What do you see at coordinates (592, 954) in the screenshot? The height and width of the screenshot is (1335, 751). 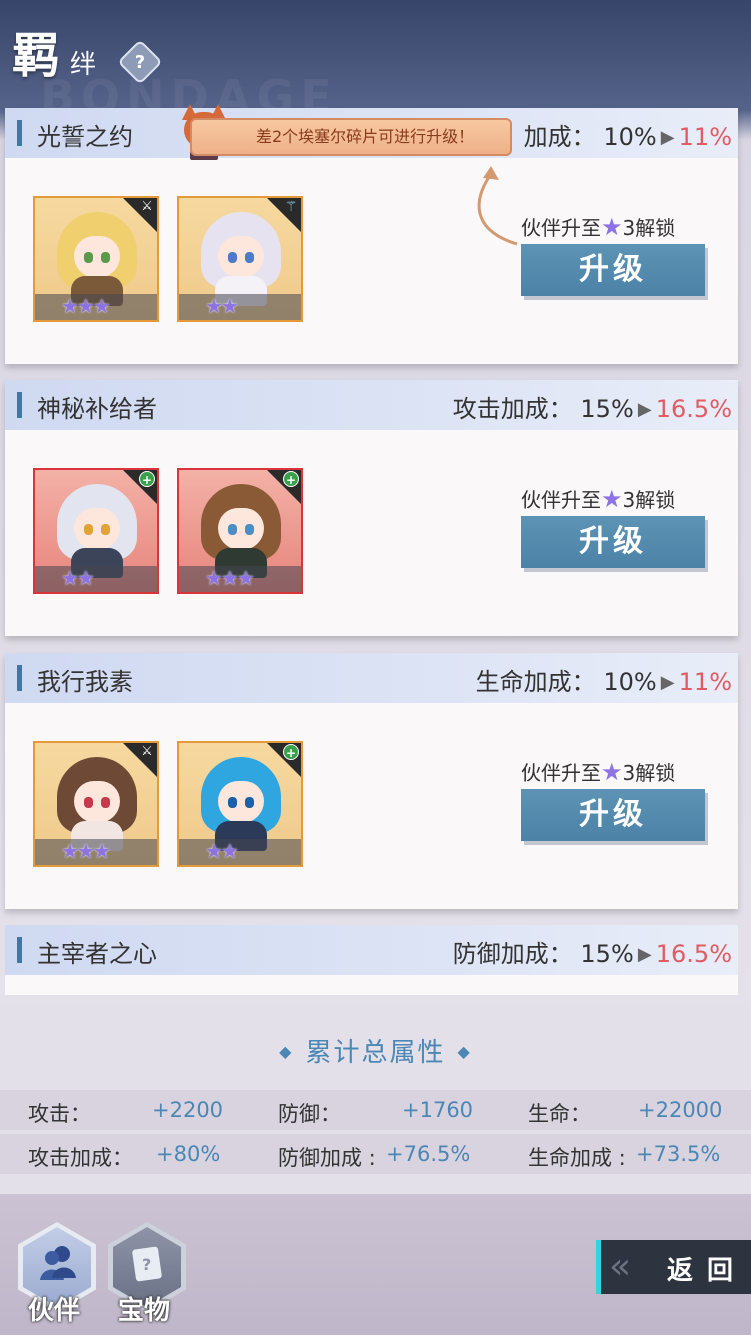 I see `bond-bonus: 防御加成： 15% ▶ 16.5%` at bounding box center [592, 954].